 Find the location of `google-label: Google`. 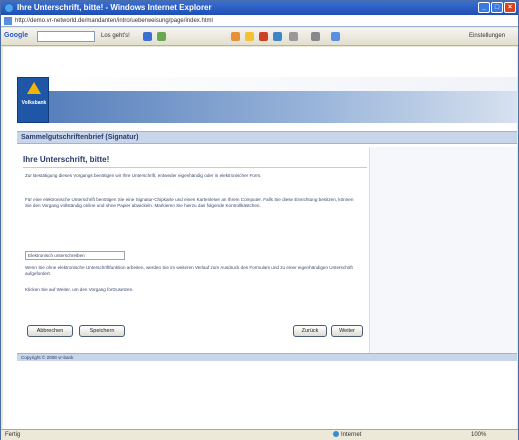

google-label: Google is located at coordinates (16, 35).